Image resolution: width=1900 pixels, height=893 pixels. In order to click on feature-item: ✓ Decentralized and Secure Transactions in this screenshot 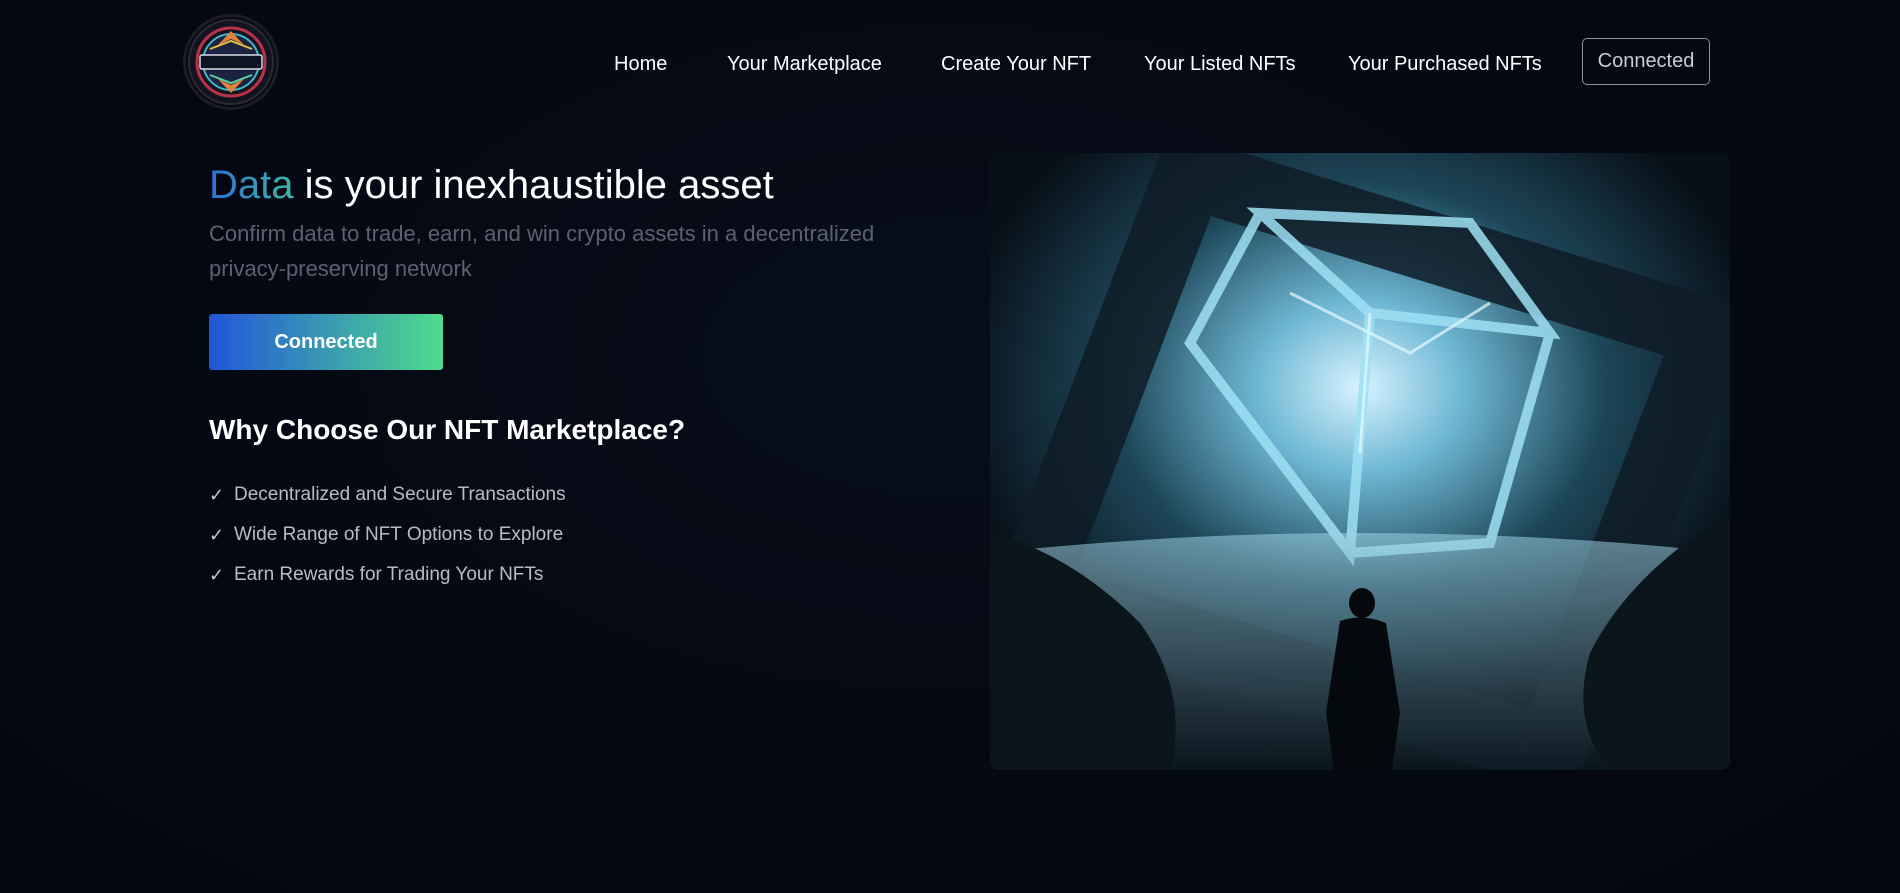, I will do `click(387, 500)`.